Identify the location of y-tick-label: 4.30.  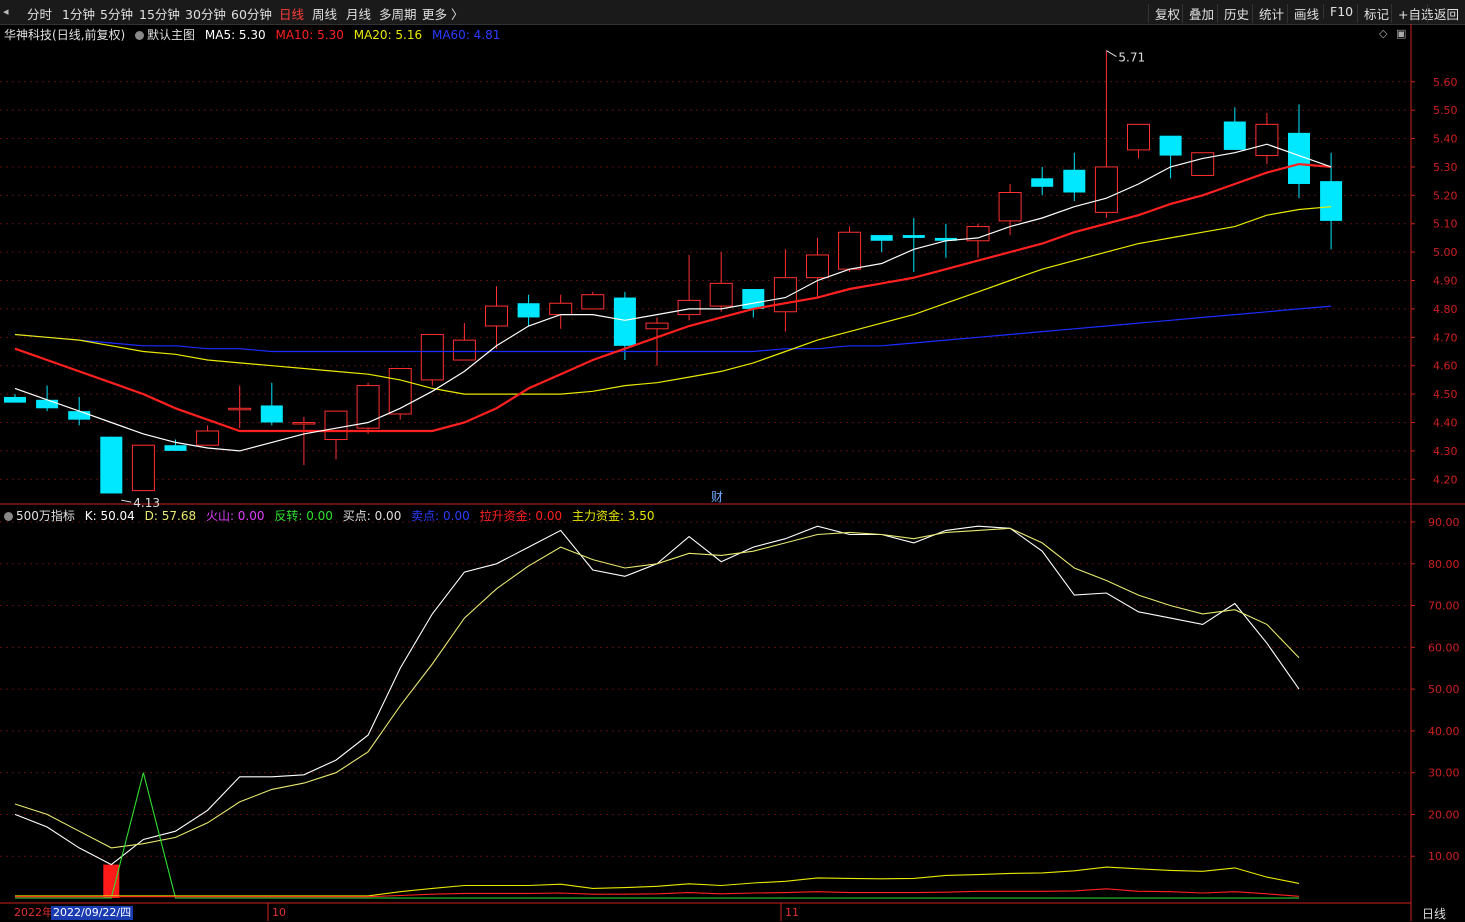
(1445, 451).